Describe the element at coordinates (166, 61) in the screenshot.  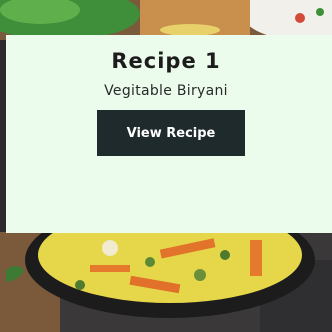
I see `recipe-title: Recipe 1` at that location.